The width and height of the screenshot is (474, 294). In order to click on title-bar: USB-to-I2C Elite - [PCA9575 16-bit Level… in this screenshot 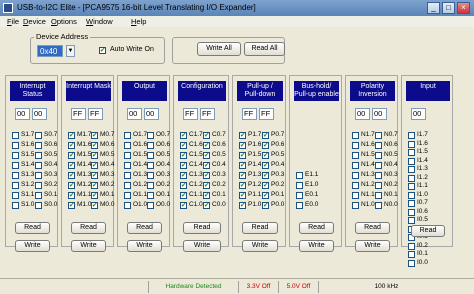, I will do `click(237, 8)`.